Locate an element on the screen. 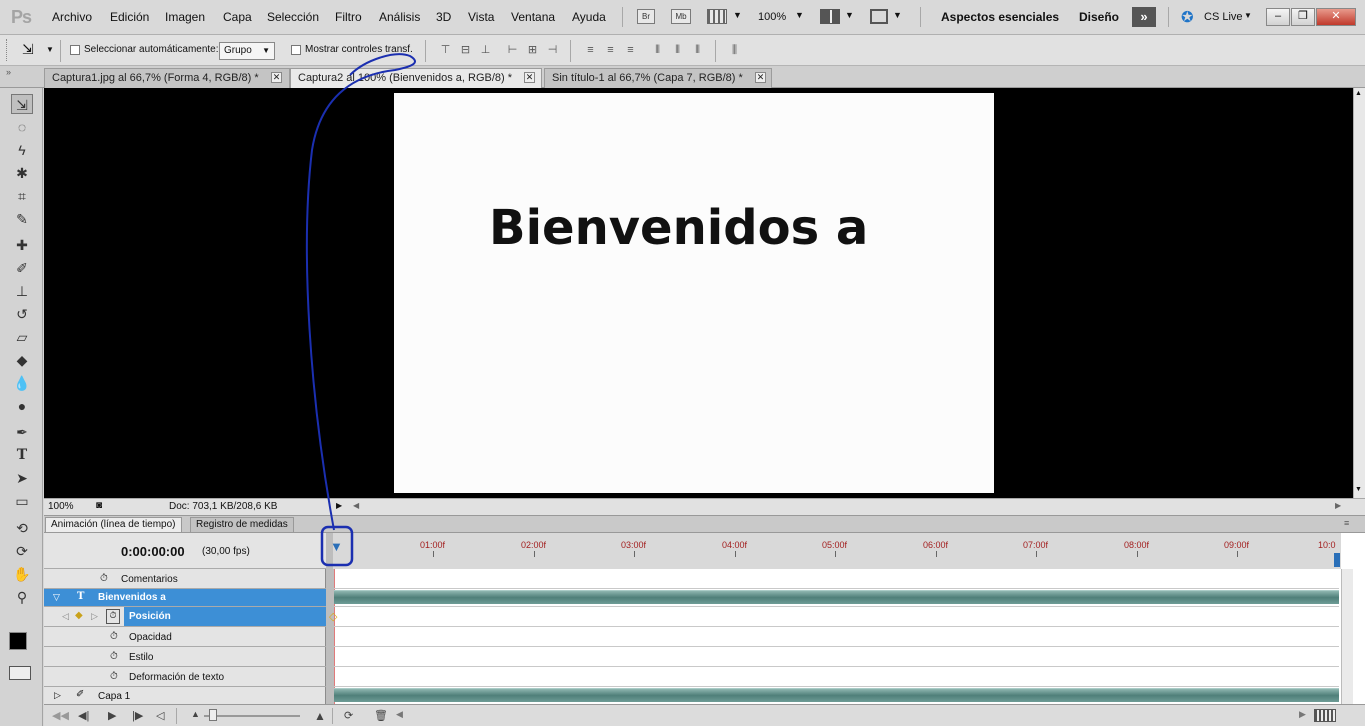 This screenshot has height=726, width=1365. 3d-orbit-tool-icon: ⟳ is located at coordinates (22, 551).